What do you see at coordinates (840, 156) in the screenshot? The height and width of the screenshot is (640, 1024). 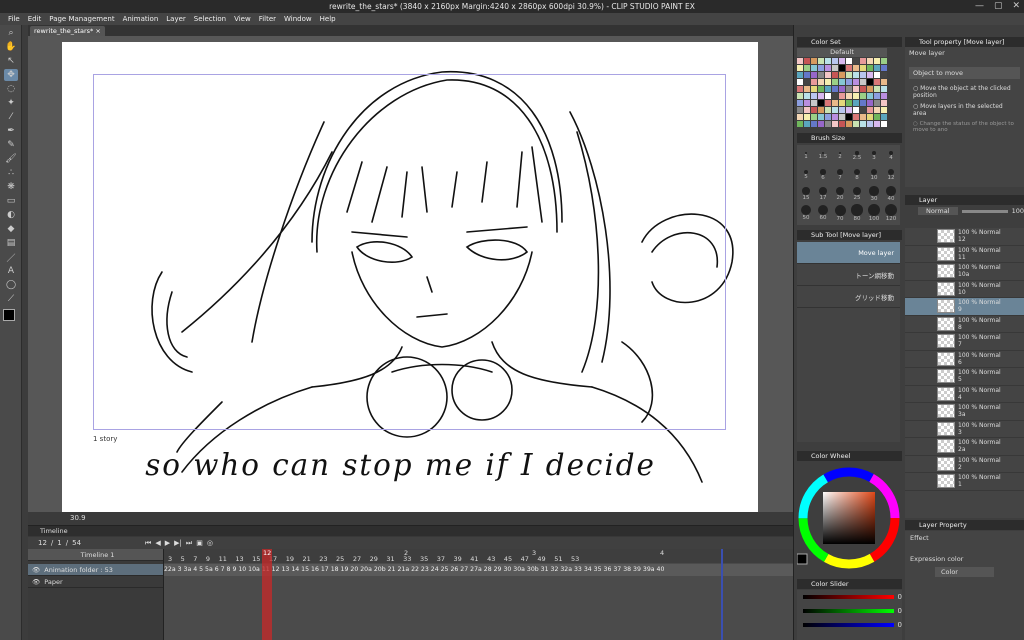 I see `brush-size-preset: 2` at bounding box center [840, 156].